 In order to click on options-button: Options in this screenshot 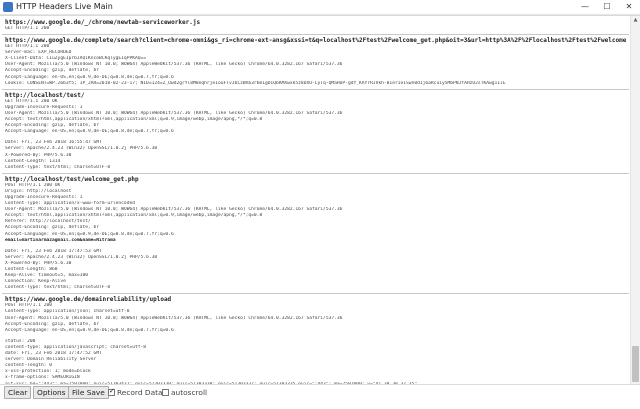, I will do `click(51, 392)`.